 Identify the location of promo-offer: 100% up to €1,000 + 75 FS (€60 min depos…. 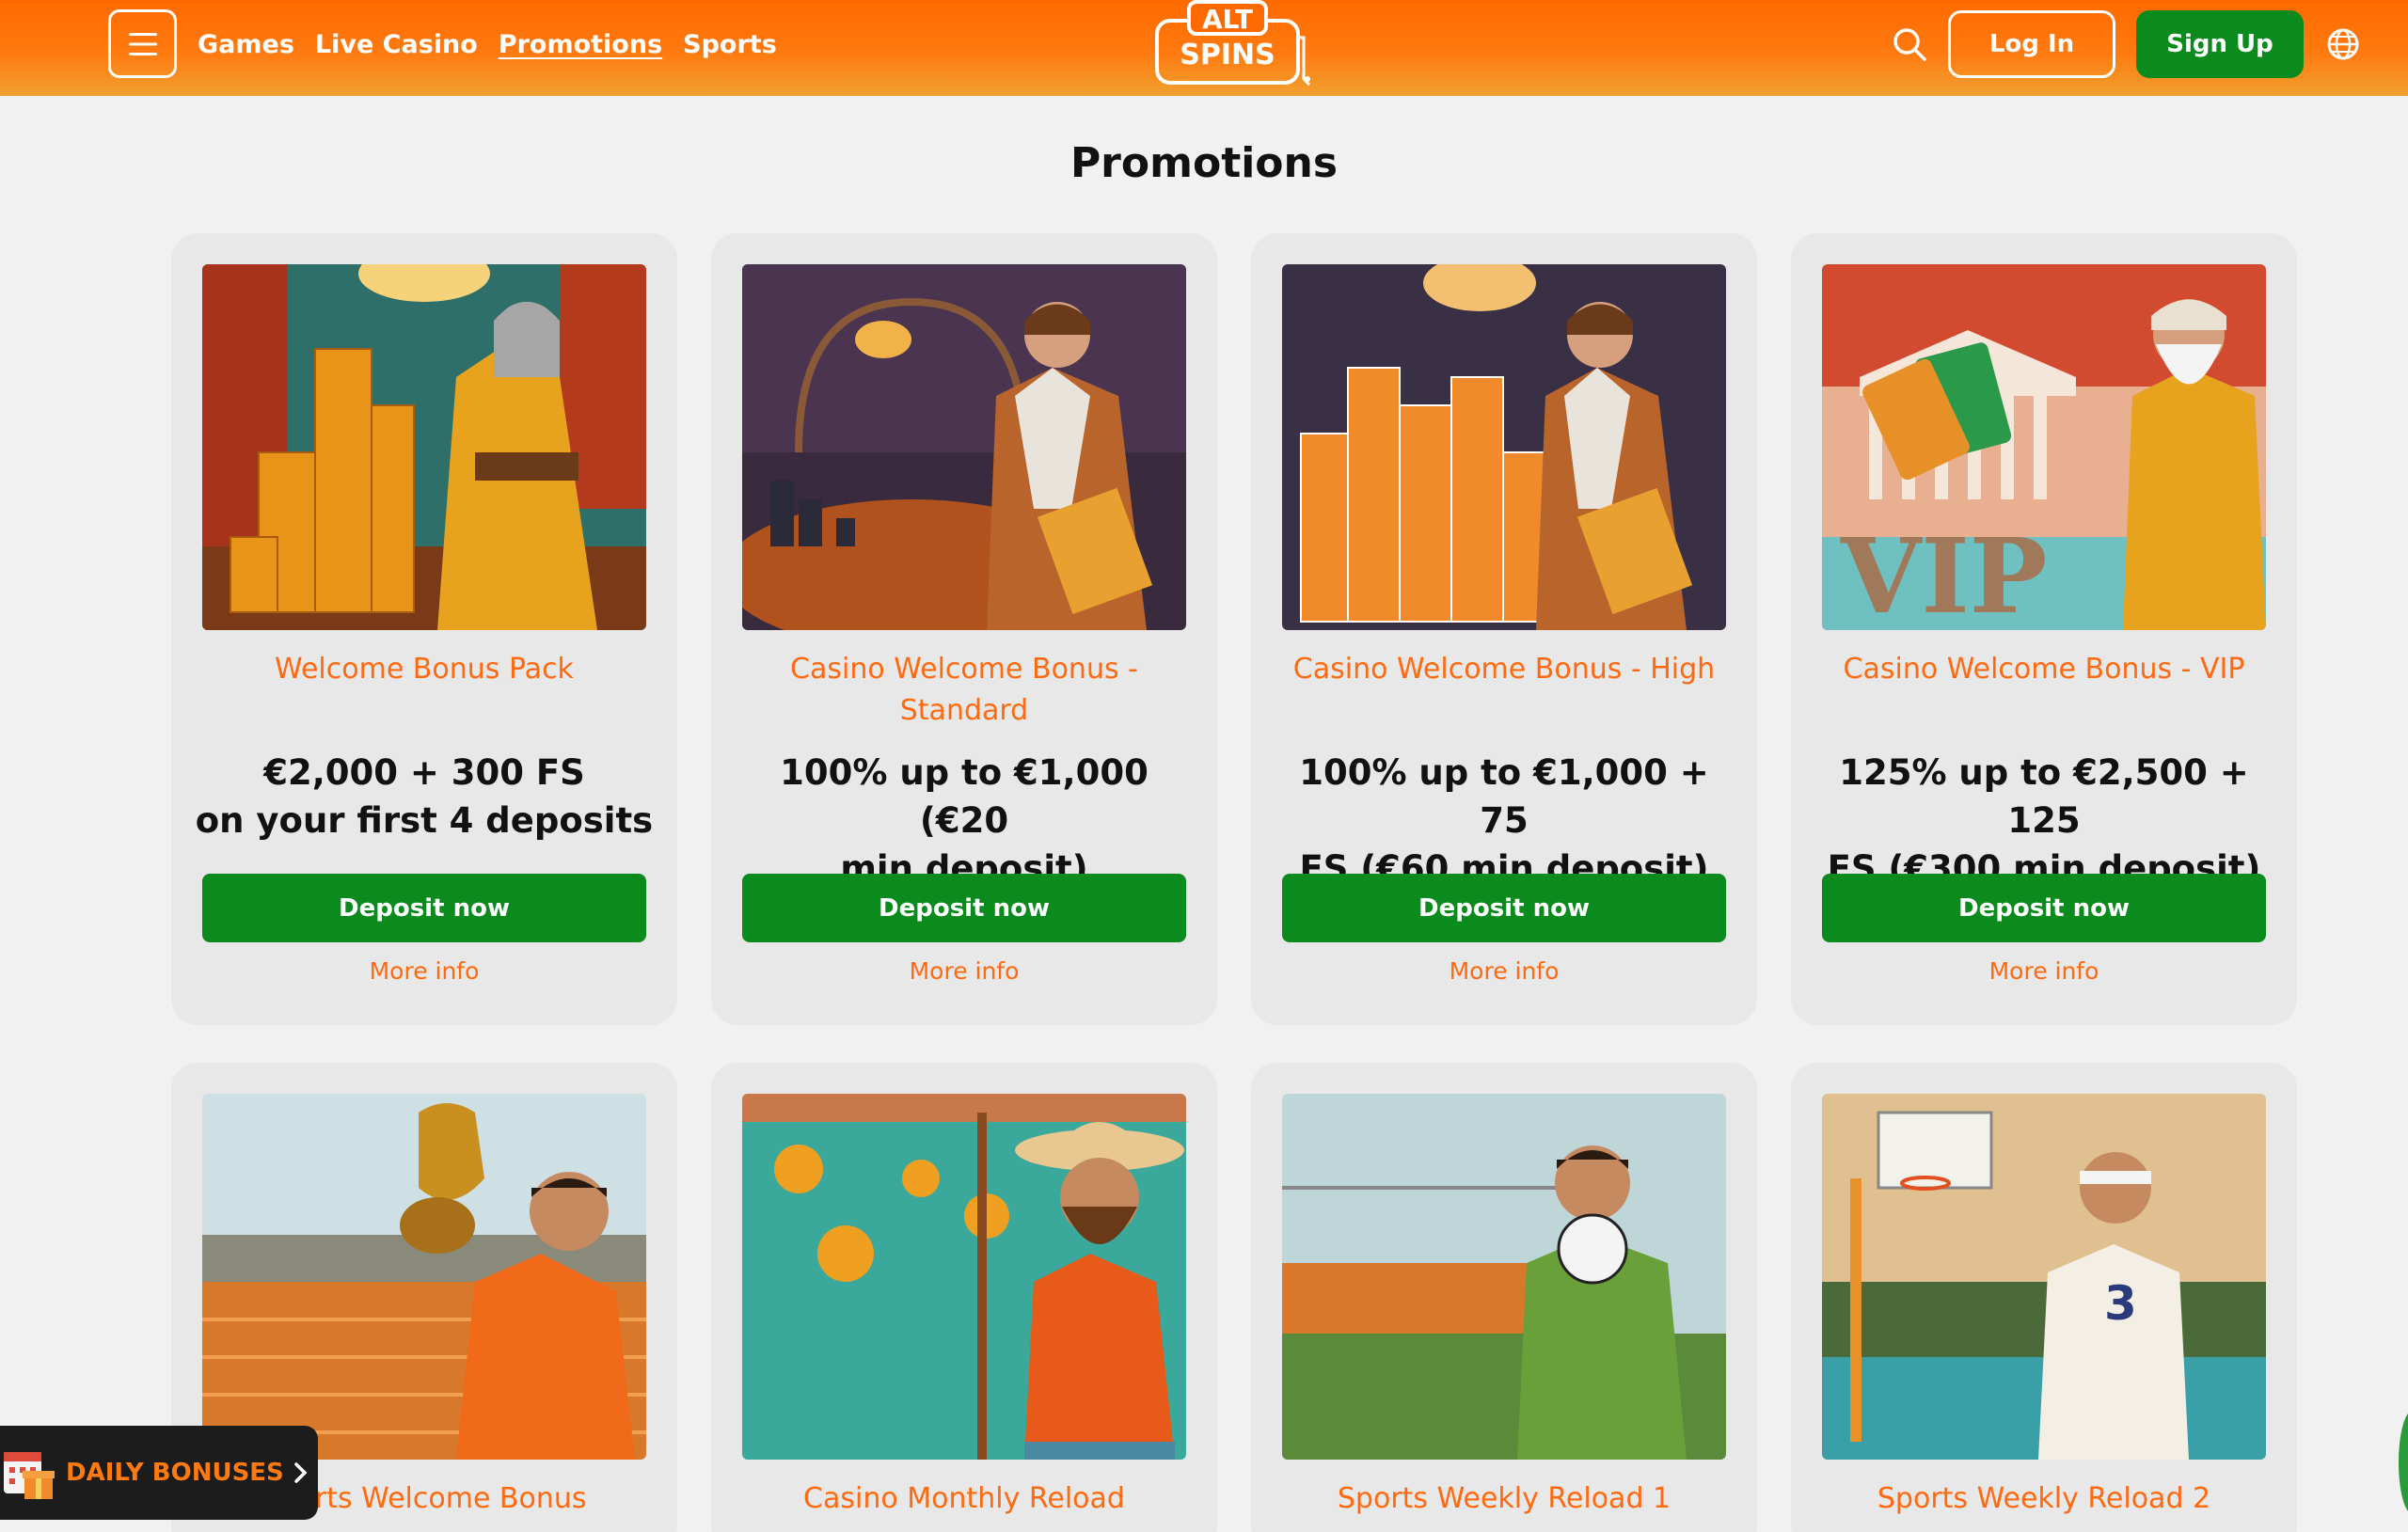
(1504, 820).